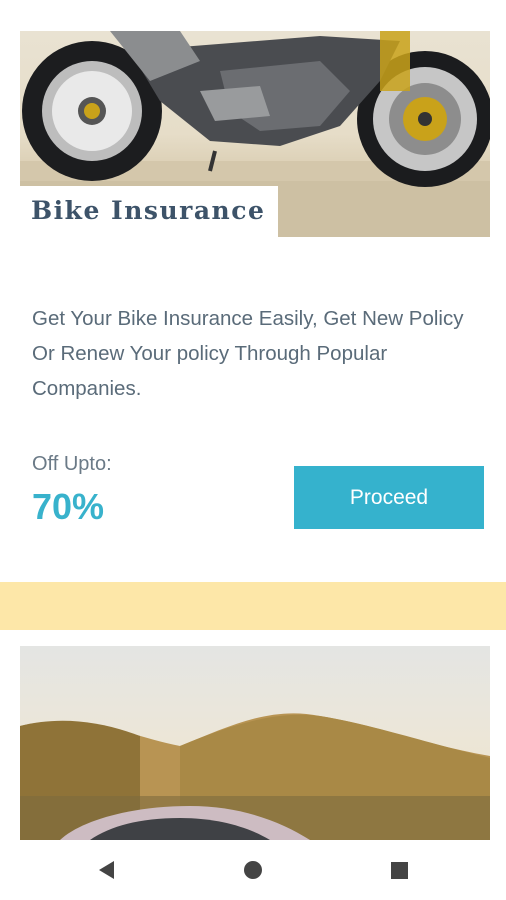 This screenshot has width=506, height=900. I want to click on proceed-button: Proceed, so click(389, 497).